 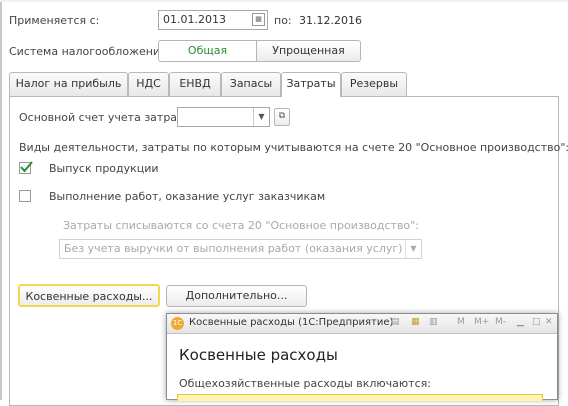 I want to click on checkmark-icon, so click(x=26, y=167).